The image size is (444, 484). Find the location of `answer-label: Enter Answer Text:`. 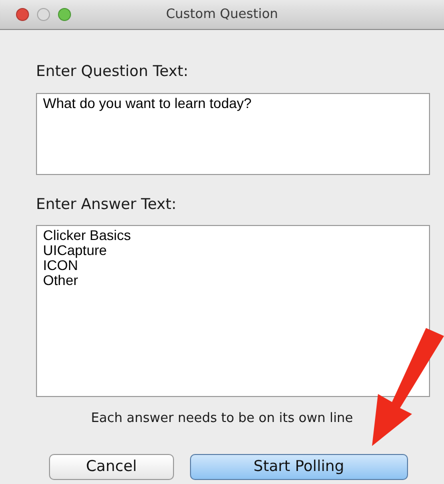

answer-label: Enter Answer Text: is located at coordinates (107, 204).